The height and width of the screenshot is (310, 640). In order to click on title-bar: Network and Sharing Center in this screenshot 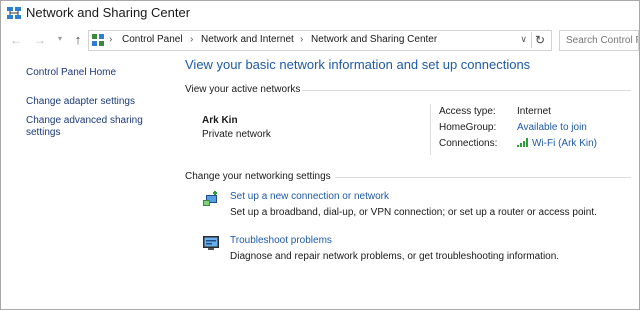, I will do `click(320, 14)`.